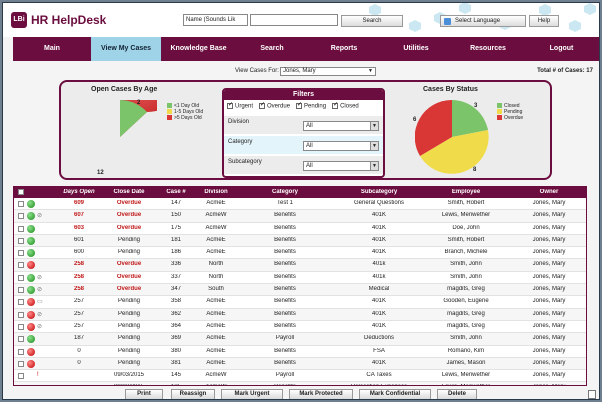 This screenshot has width=602, height=402. I want to click on nav-utilities: Utilities, so click(416, 49).